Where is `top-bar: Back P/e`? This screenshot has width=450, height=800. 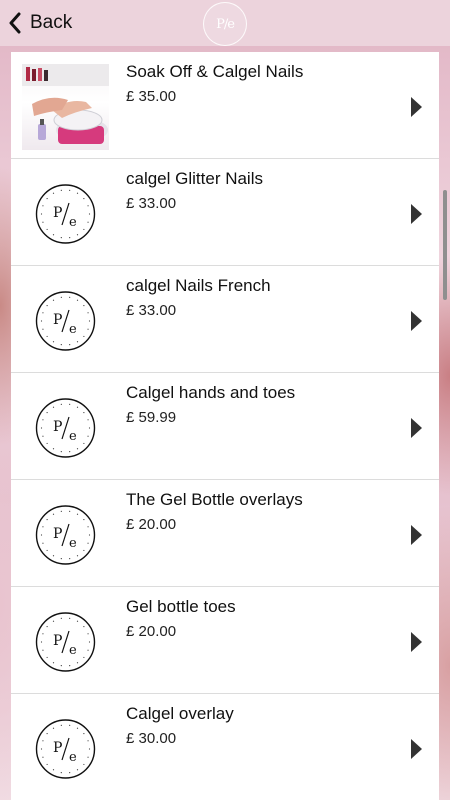
top-bar: Back P/e is located at coordinates (225, 23).